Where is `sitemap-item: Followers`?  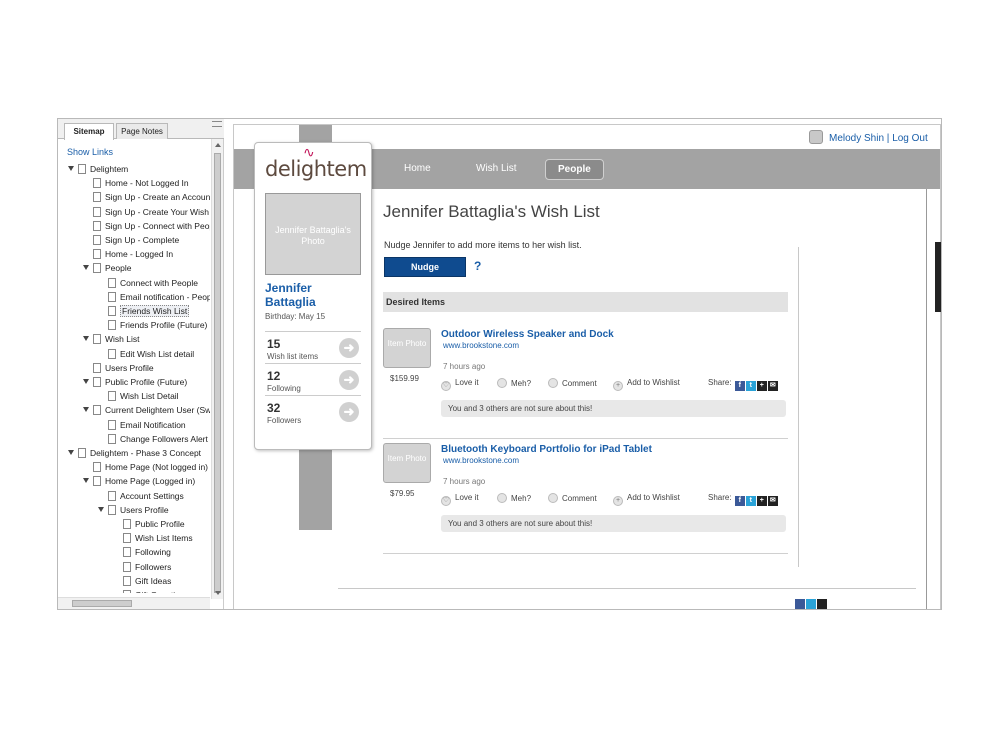 sitemap-item: Followers is located at coordinates (142, 567).